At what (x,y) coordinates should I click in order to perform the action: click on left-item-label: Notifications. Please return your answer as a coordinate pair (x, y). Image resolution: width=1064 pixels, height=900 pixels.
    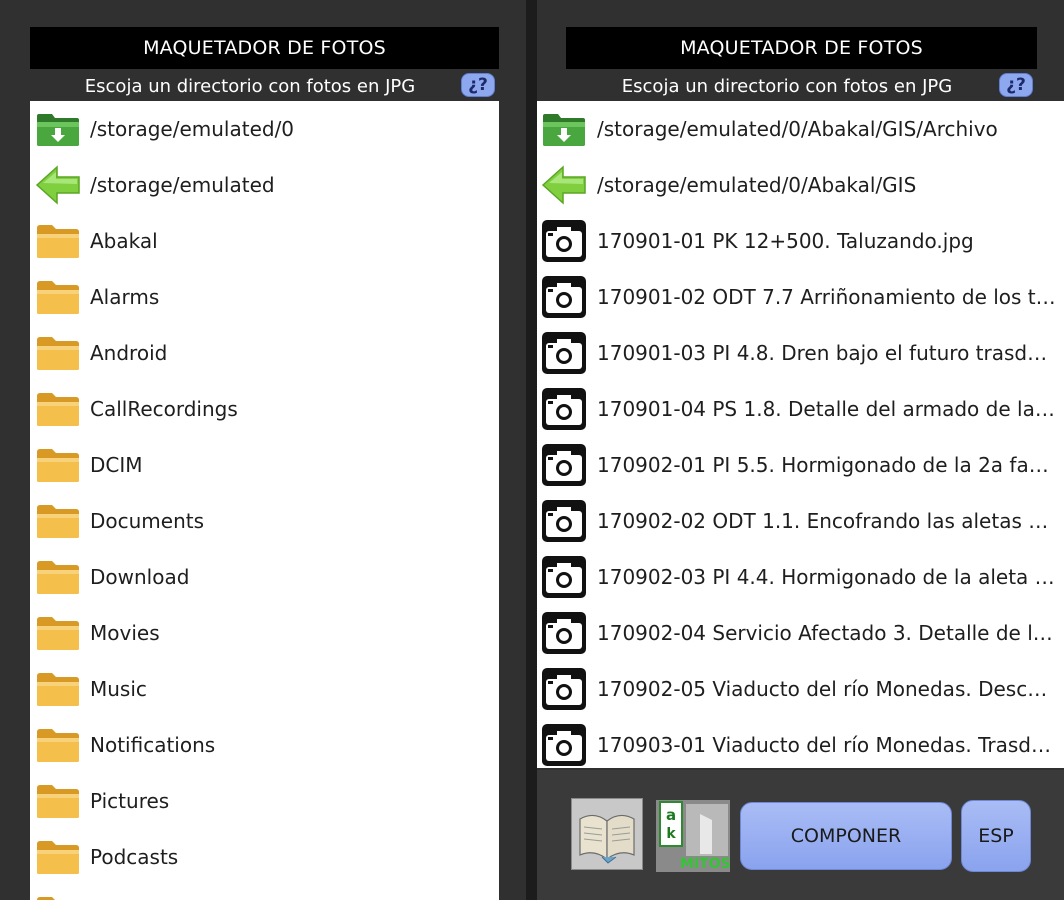
    Looking at the image, I should click on (153, 745).